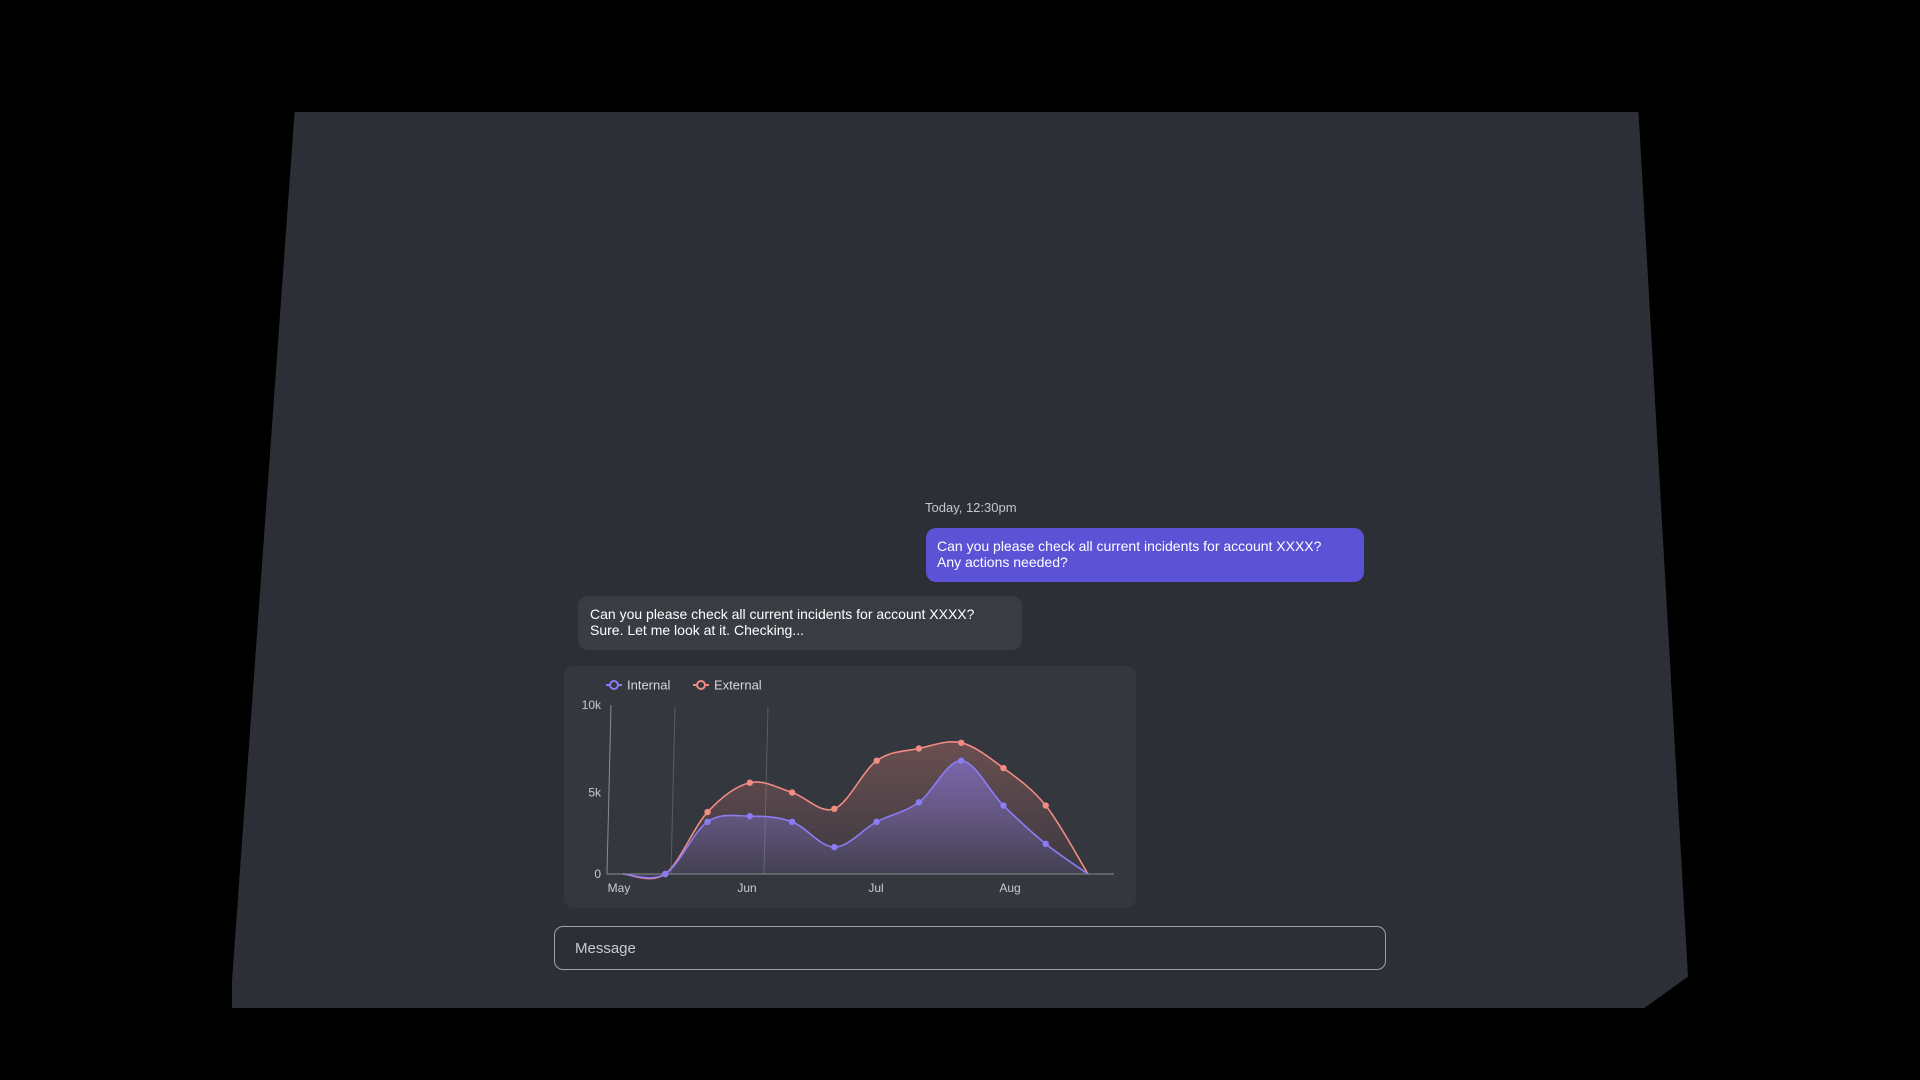  I want to click on x-tick-label-2: Jul, so click(875, 888).